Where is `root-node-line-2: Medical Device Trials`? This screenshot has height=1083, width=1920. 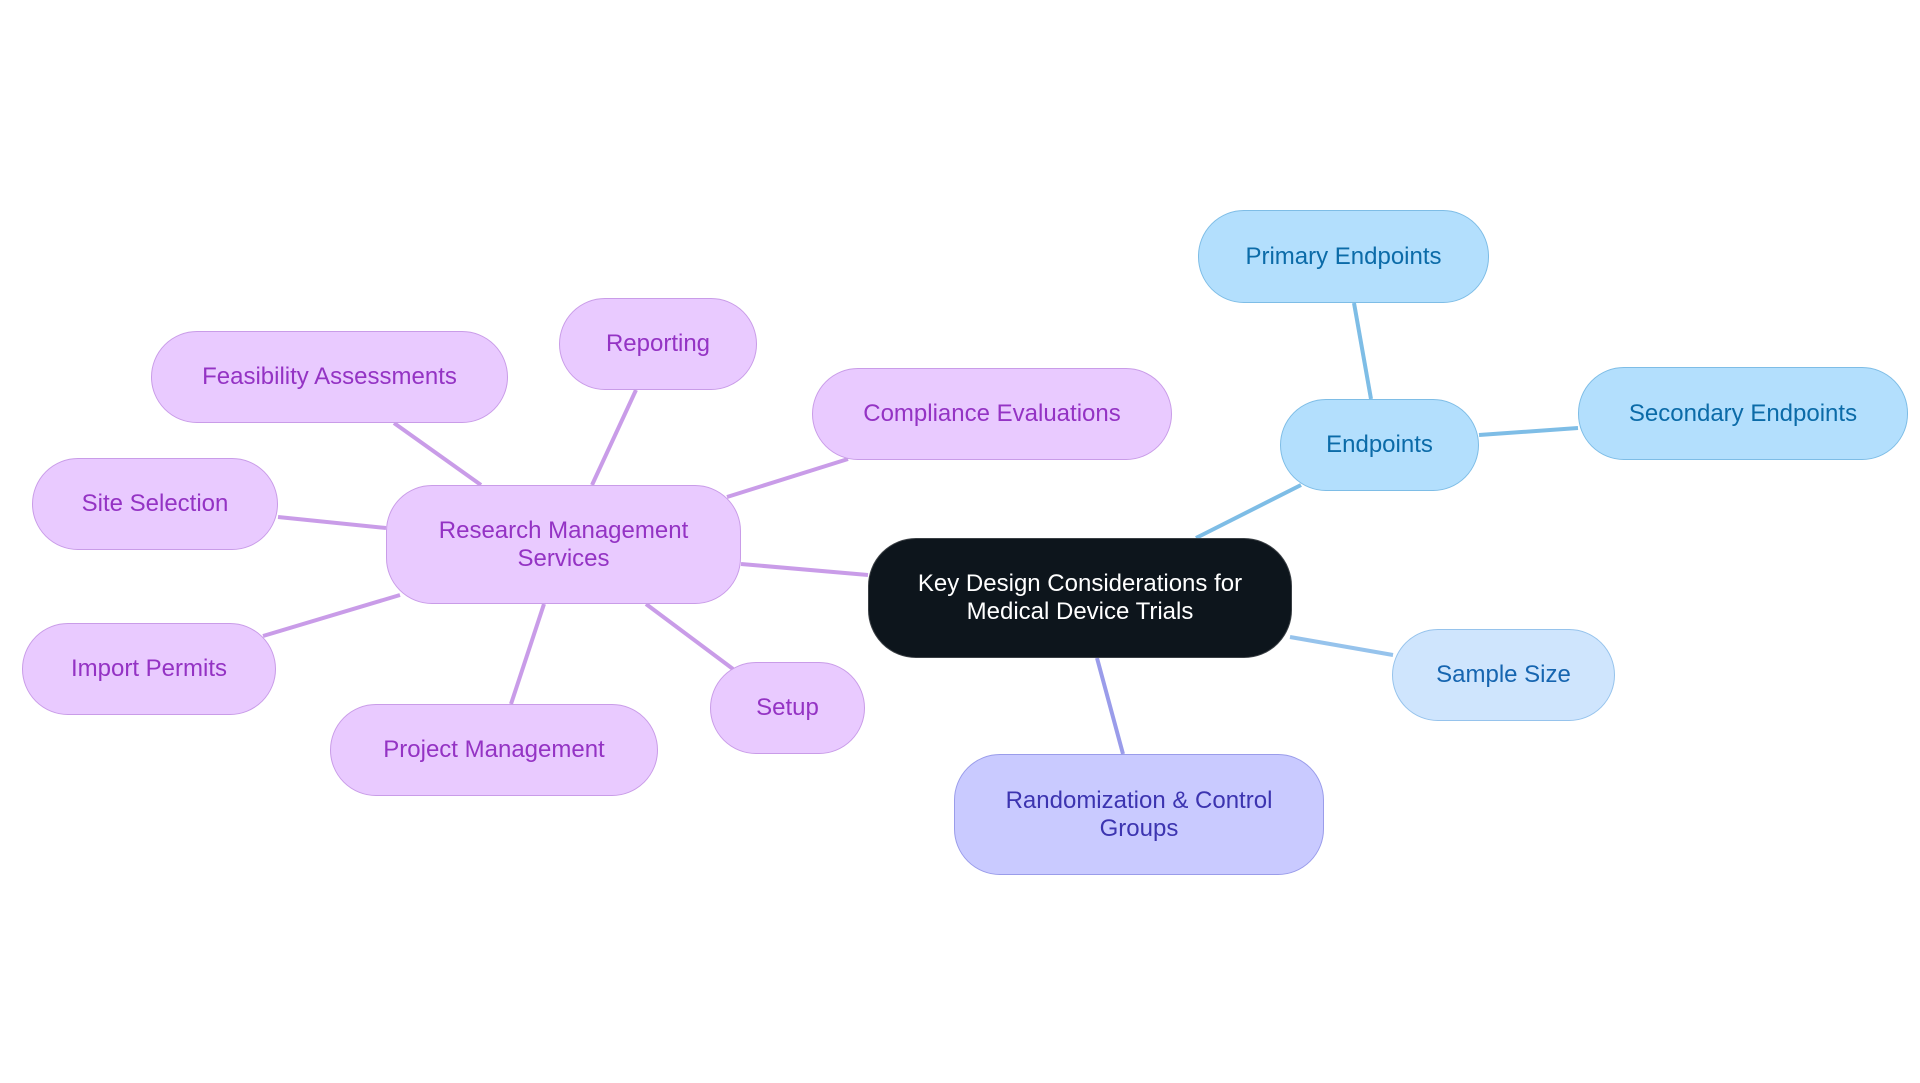
root-node-line-2: Medical Device Trials is located at coordinates (1080, 611).